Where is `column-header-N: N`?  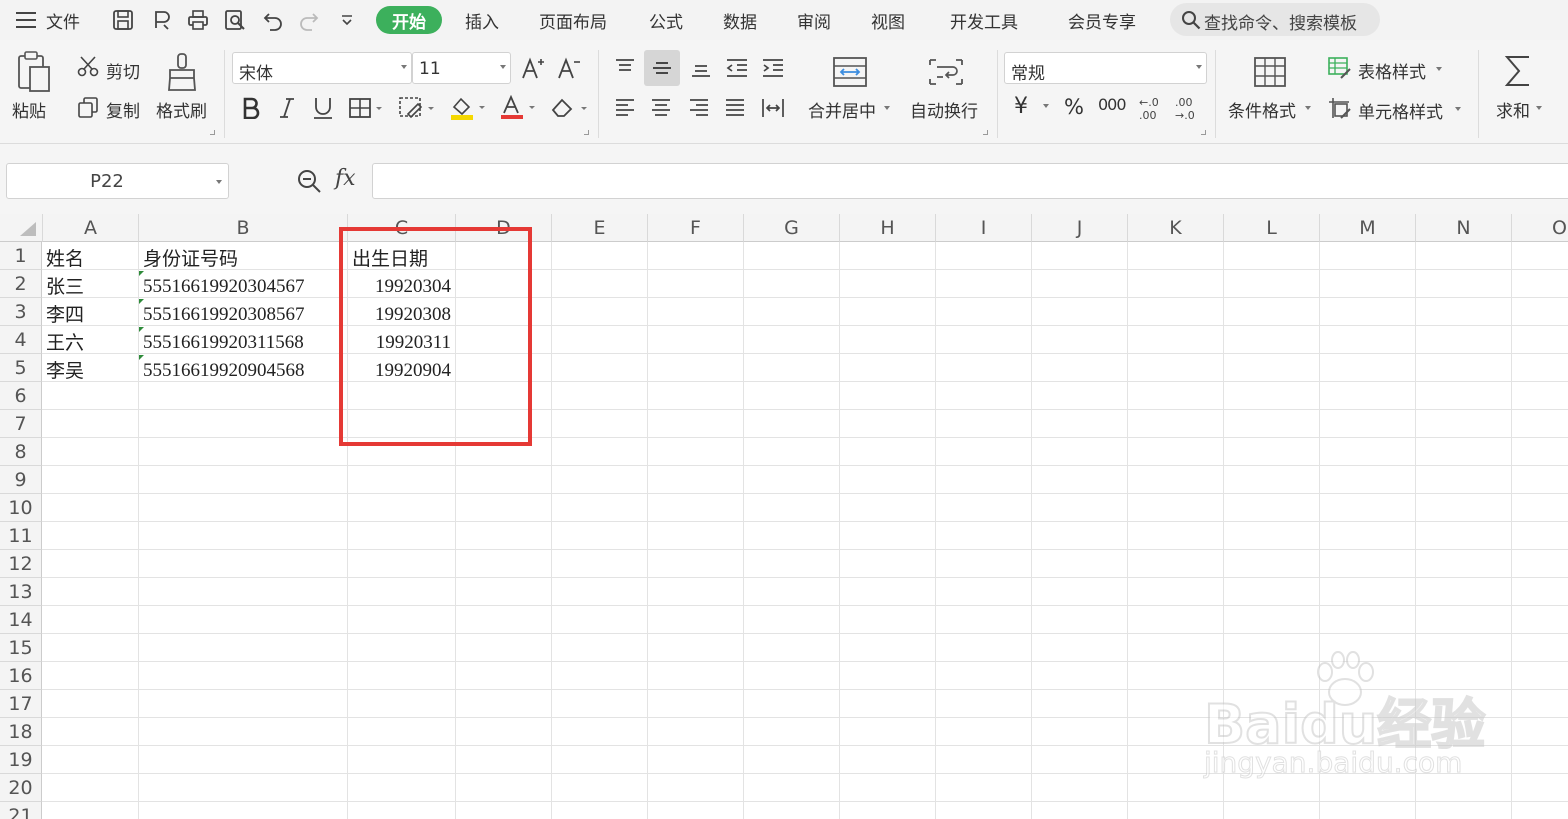 column-header-N: N is located at coordinates (1464, 228).